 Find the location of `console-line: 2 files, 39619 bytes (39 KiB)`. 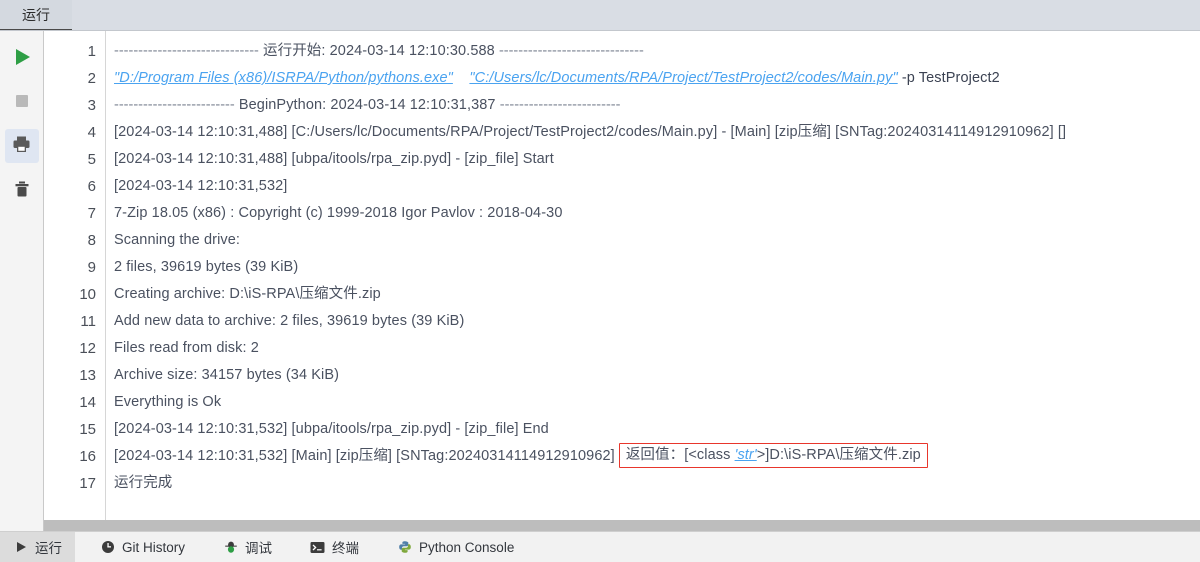

console-line: 2 files, 39619 bytes (39 KiB) is located at coordinates (206, 267).